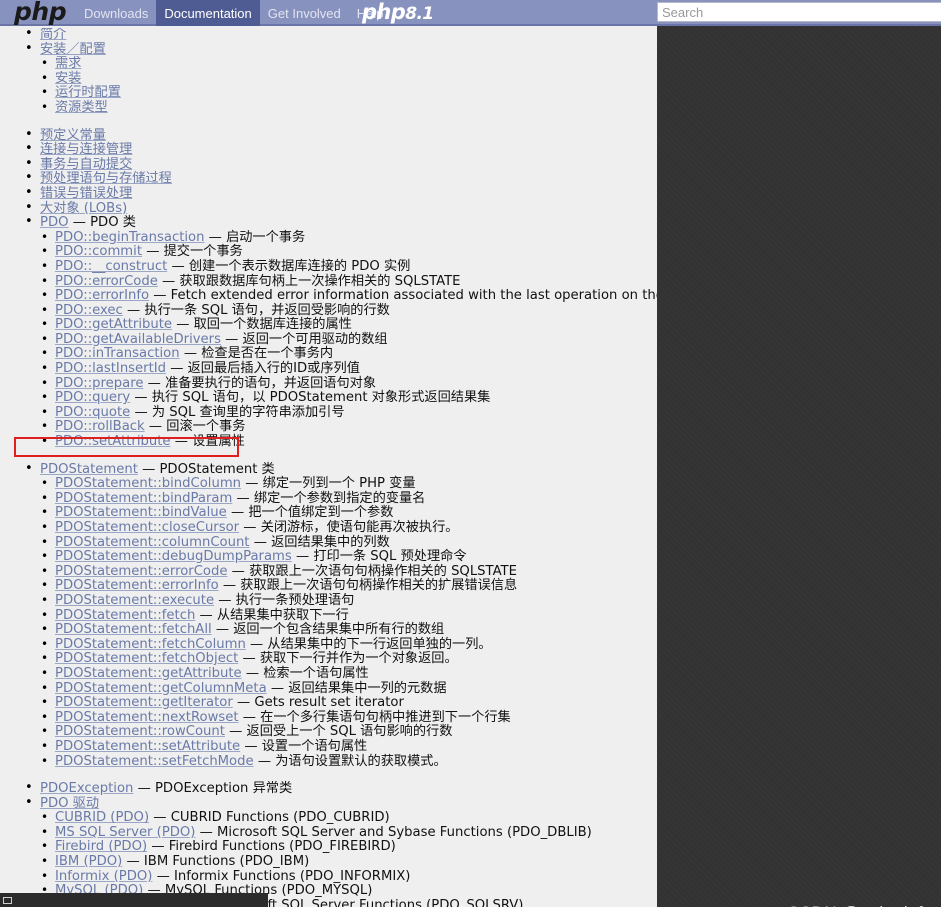  I want to click on toc-link: 安装／配置, so click(73, 49).